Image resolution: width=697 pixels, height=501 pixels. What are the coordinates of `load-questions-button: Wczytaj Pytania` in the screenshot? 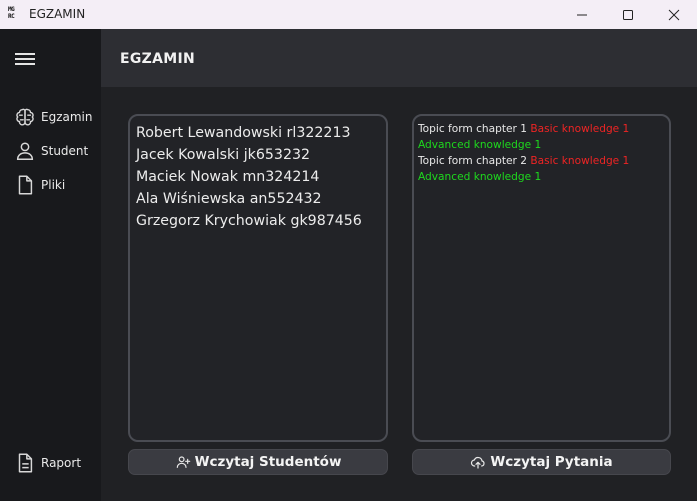 It's located at (541, 462).